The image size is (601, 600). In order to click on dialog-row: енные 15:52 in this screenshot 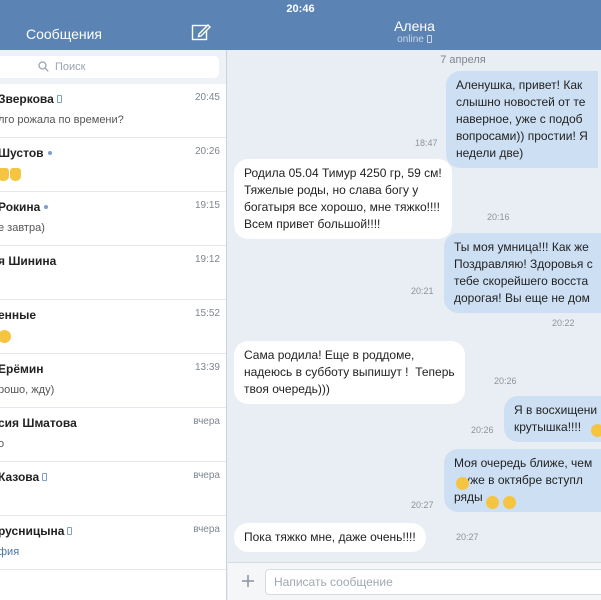, I will do `click(113, 327)`.